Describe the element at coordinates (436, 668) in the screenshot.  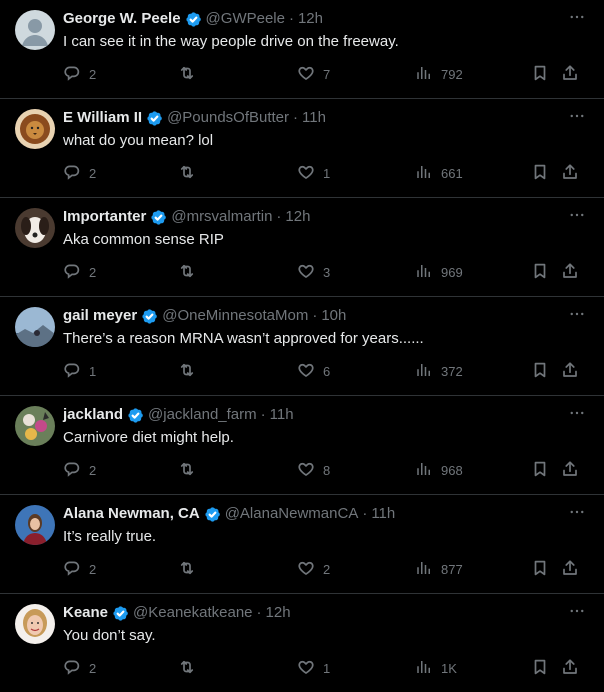
I see `views-button: 1K` at that location.